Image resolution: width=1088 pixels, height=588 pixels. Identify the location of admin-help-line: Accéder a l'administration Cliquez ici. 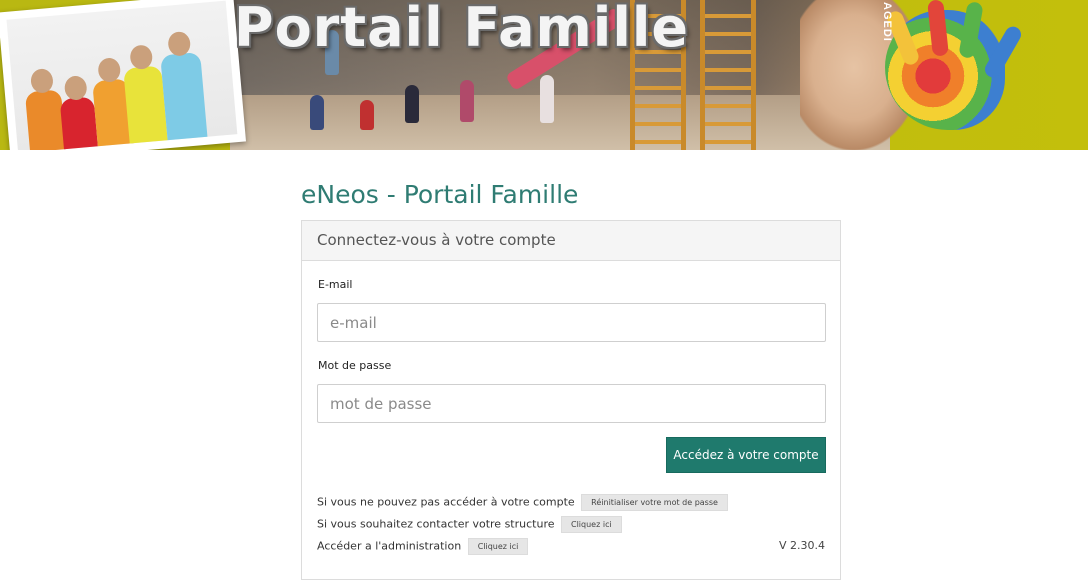
(423, 546).